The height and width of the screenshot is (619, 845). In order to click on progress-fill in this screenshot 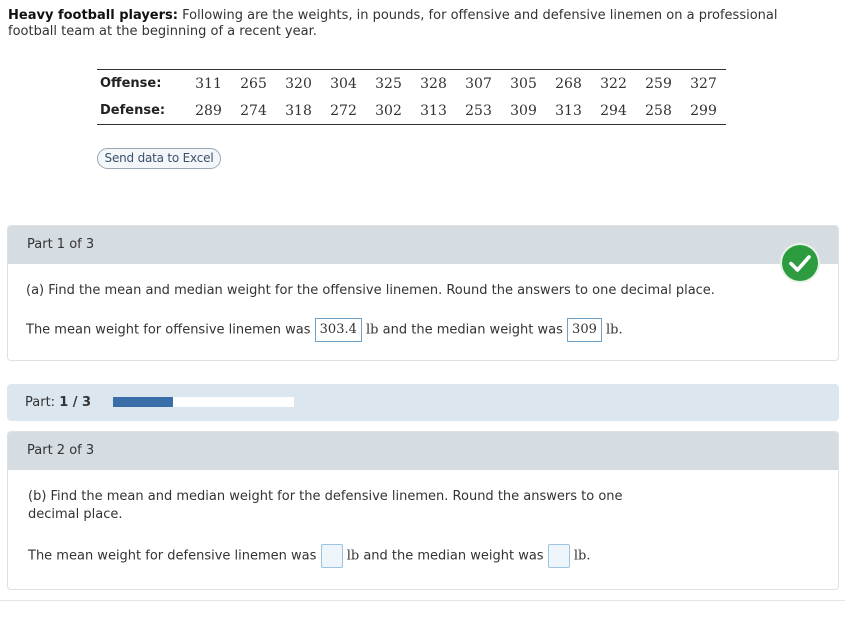, I will do `click(143, 402)`.